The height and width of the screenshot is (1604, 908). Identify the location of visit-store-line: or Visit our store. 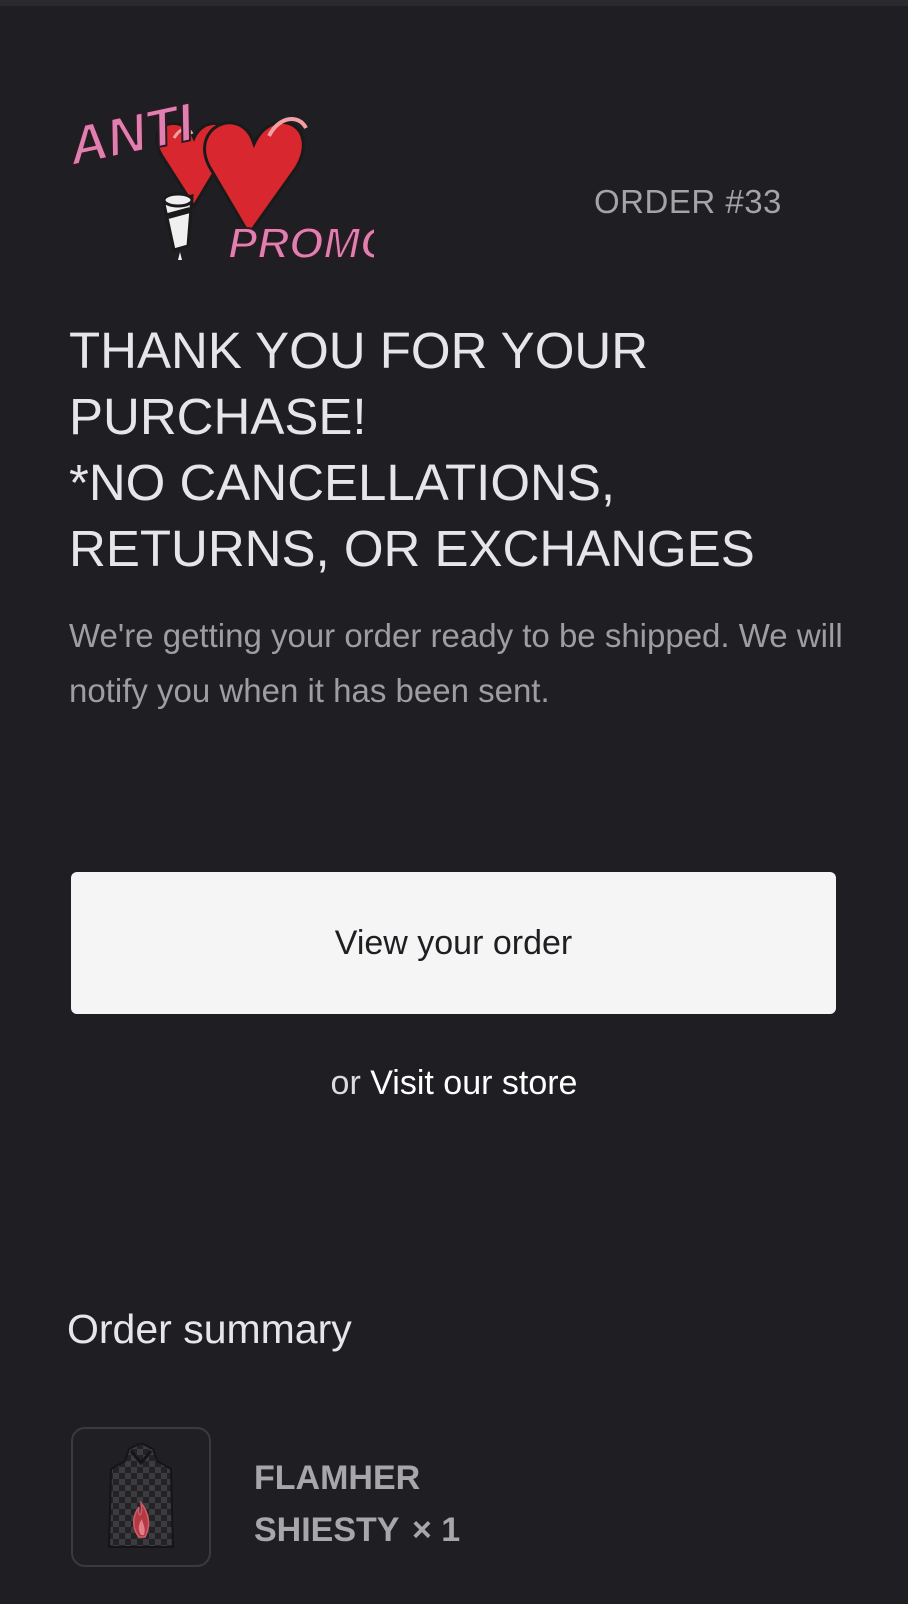
(454, 1083).